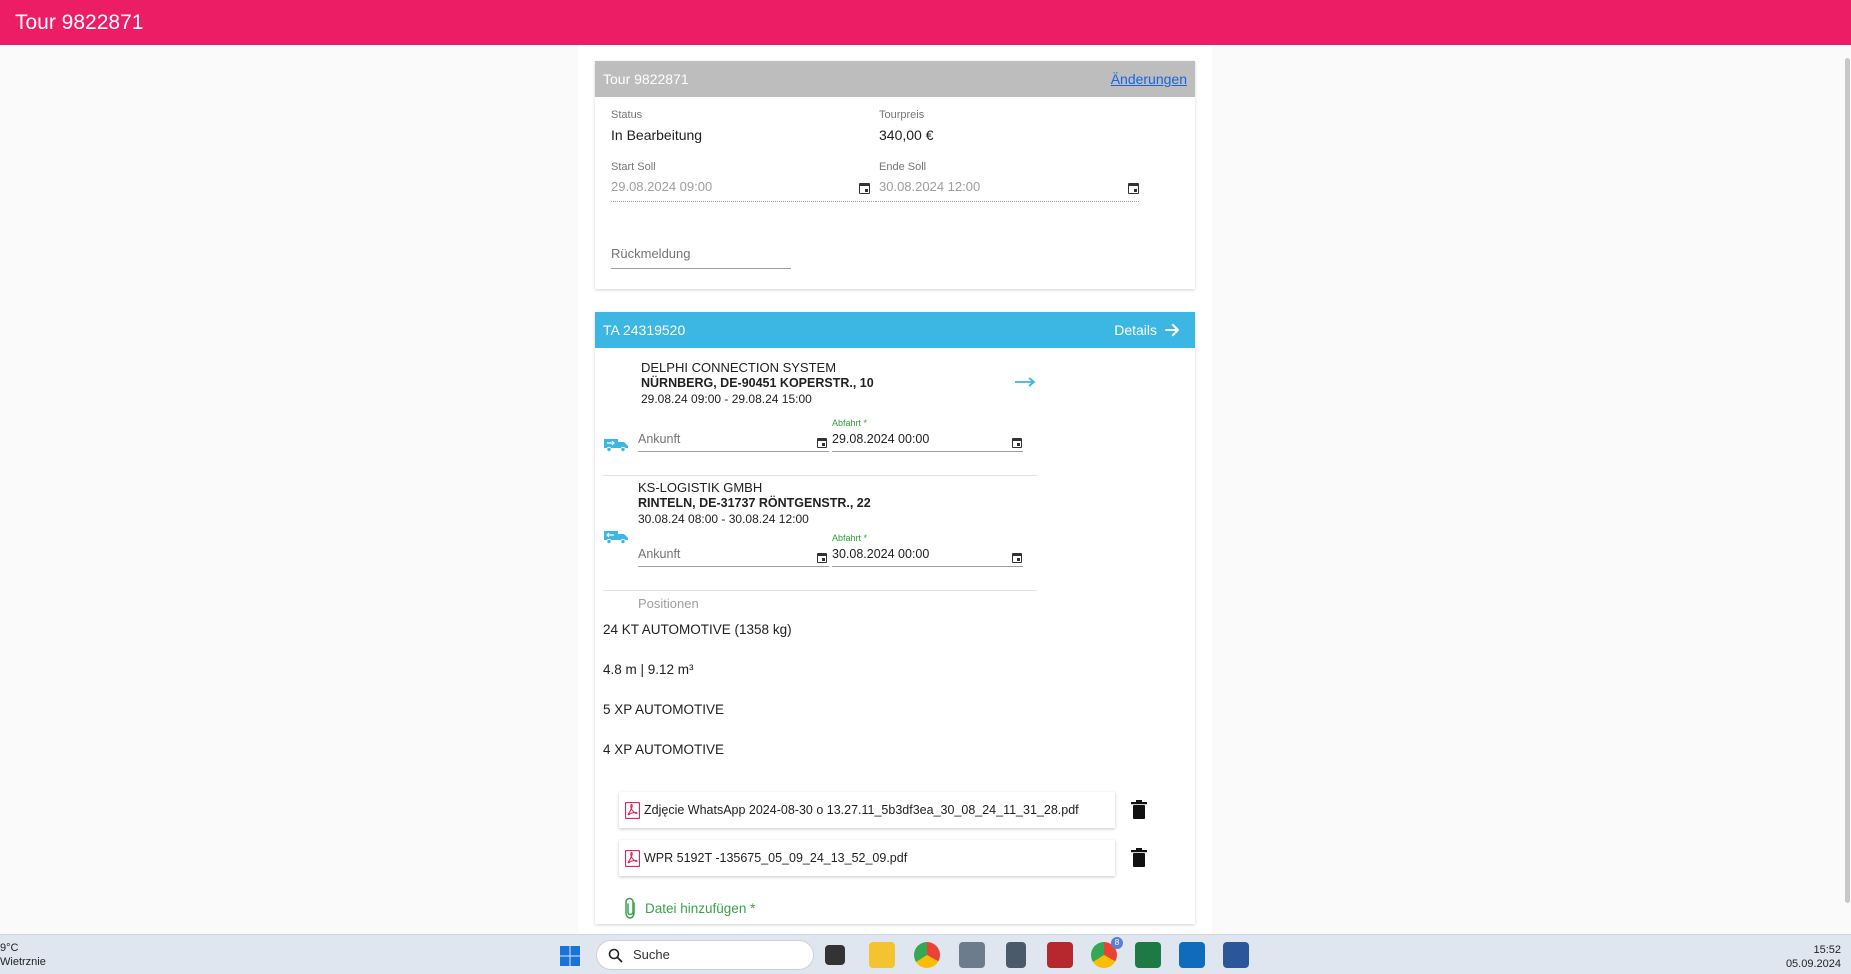 The image size is (1851, 974). Describe the element at coordinates (723, 519) in the screenshot. I see `stop-2-time: 30.08.24 08:00 - 30.08.24 12:00` at that location.